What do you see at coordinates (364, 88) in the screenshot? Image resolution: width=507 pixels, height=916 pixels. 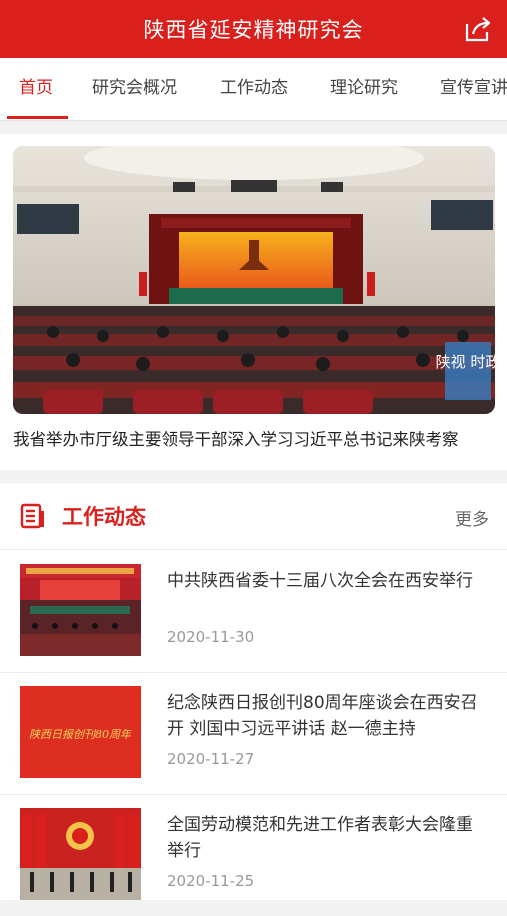 I see `tab-theory: 理论研究` at bounding box center [364, 88].